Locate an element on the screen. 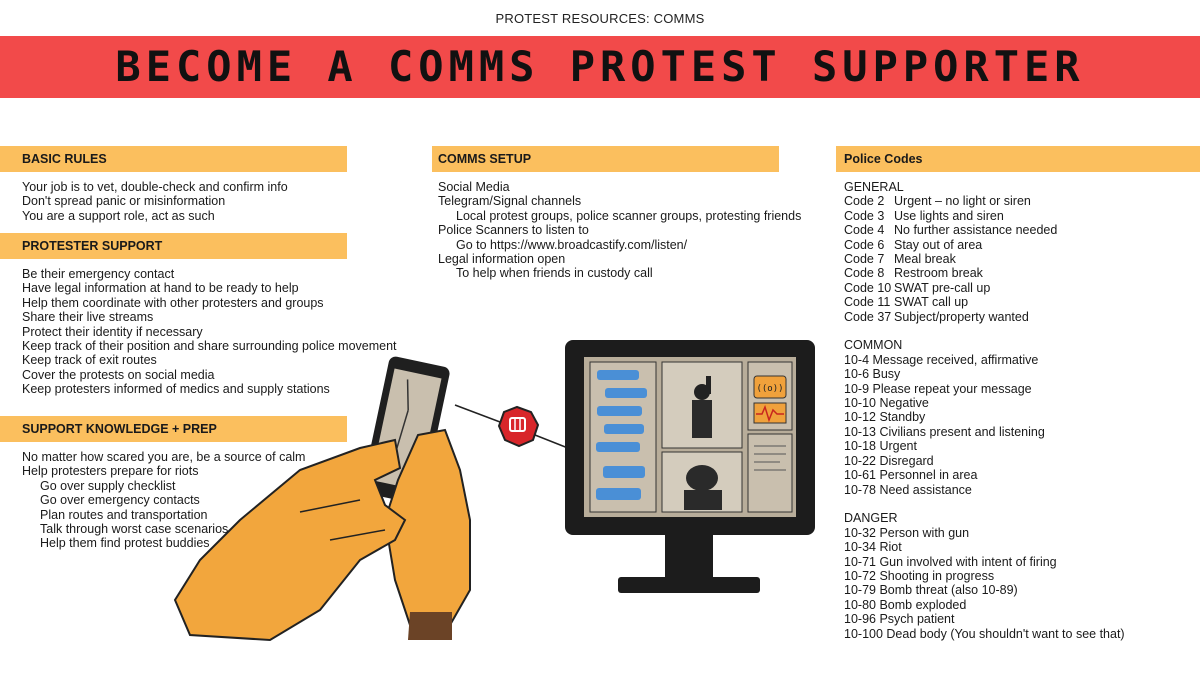  section-support-knowledge: SUPPORT KNOWLEDGE + PREP is located at coordinates (173, 429).